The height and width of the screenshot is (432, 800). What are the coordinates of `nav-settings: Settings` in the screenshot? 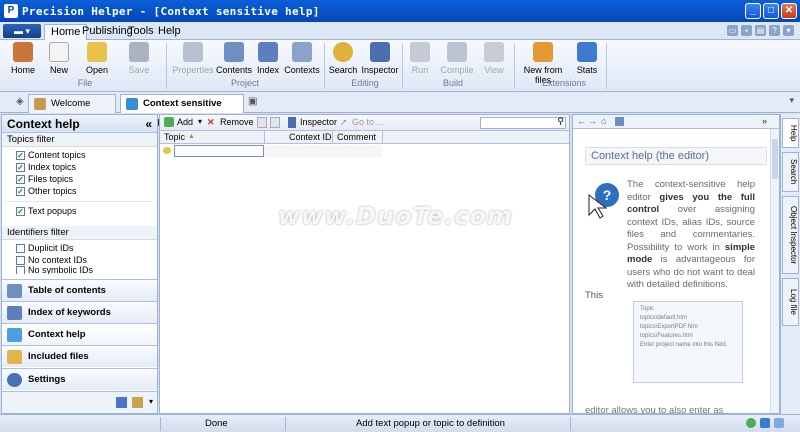 It's located at (79, 379).